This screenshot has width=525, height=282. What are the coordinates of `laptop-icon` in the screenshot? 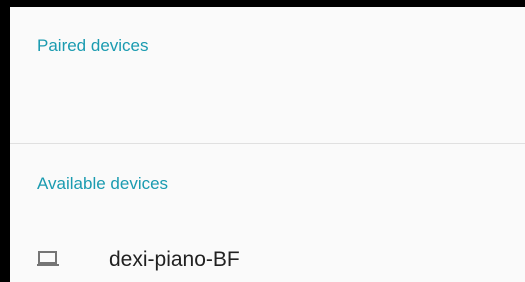 It's located at (48, 259).